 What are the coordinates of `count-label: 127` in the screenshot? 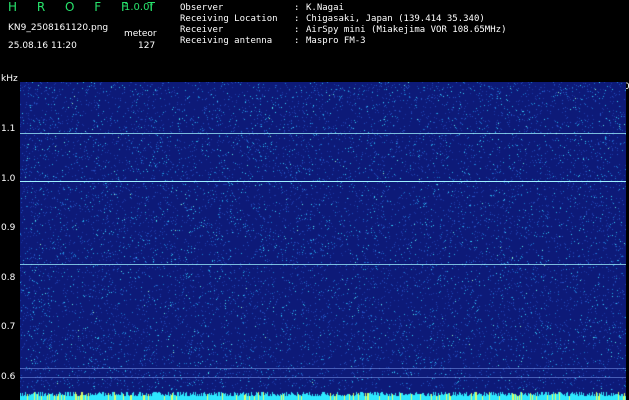 It's located at (147, 46).